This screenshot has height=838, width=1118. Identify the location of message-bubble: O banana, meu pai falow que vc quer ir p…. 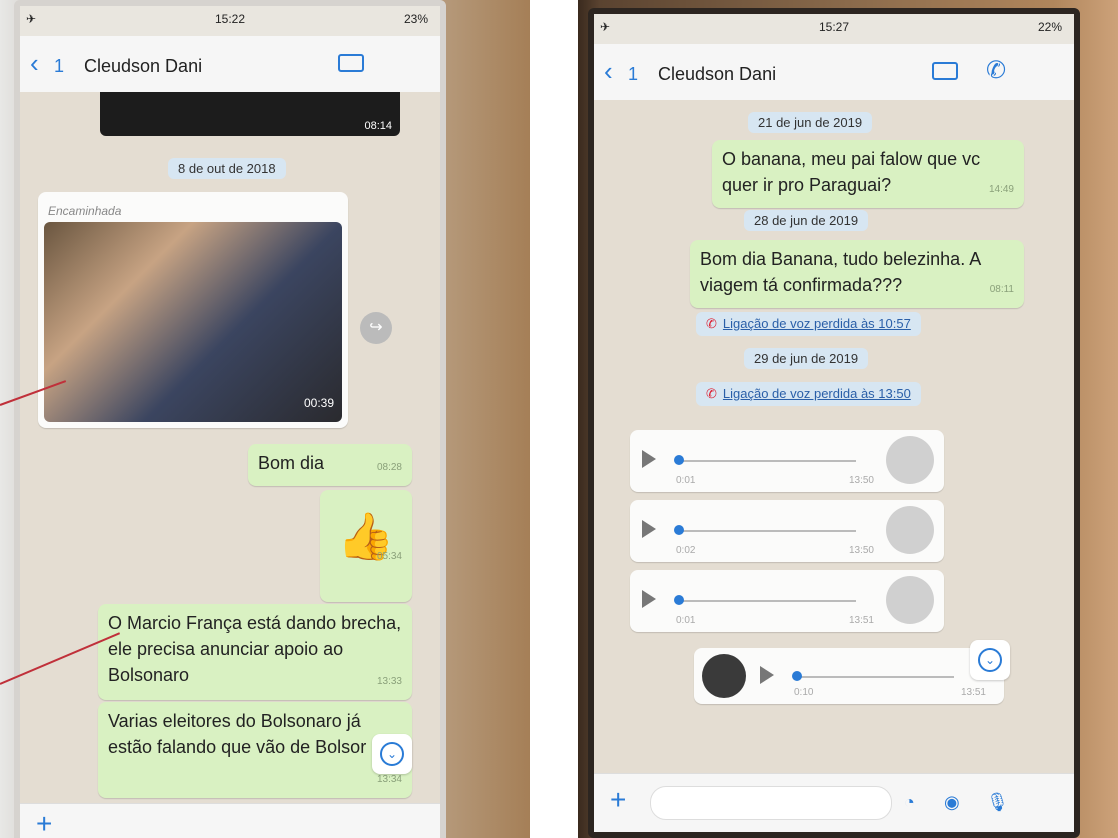
(868, 174).